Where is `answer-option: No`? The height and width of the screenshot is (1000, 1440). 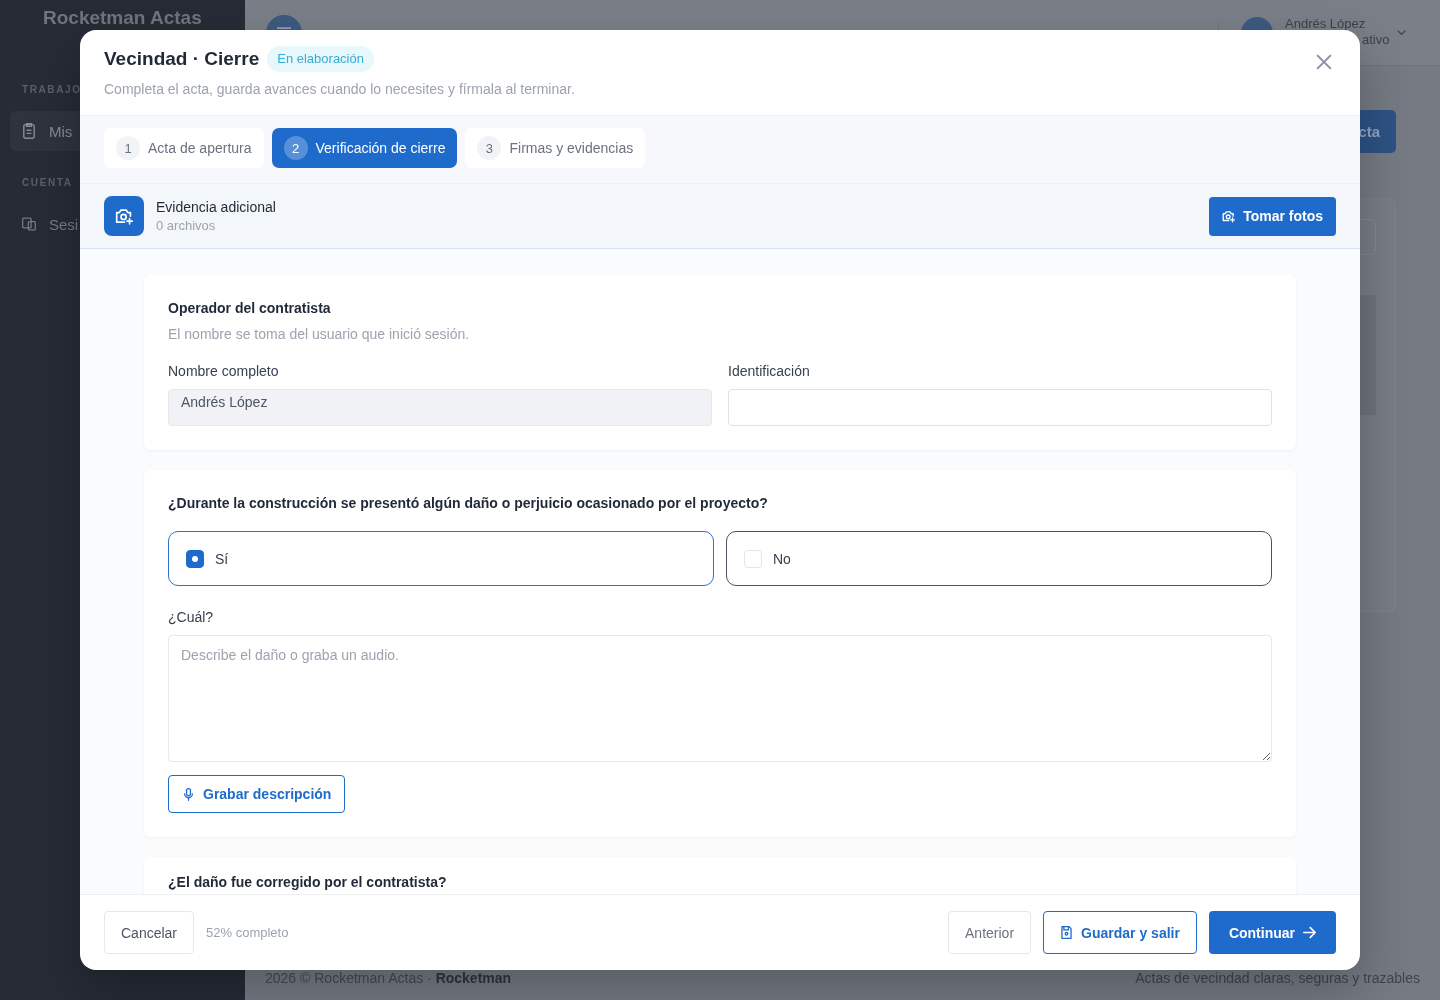 answer-option: No is located at coordinates (999, 558).